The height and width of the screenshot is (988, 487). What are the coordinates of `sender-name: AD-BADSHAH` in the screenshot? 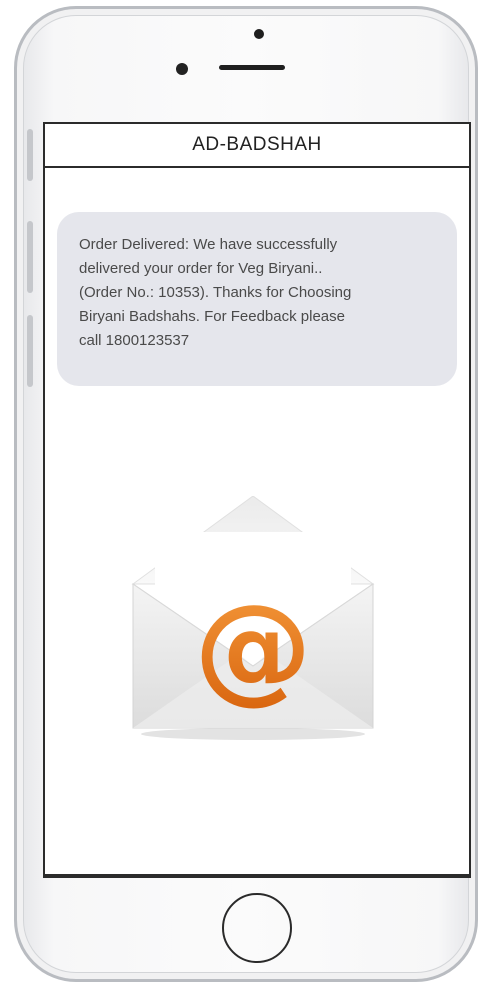 It's located at (257, 144).